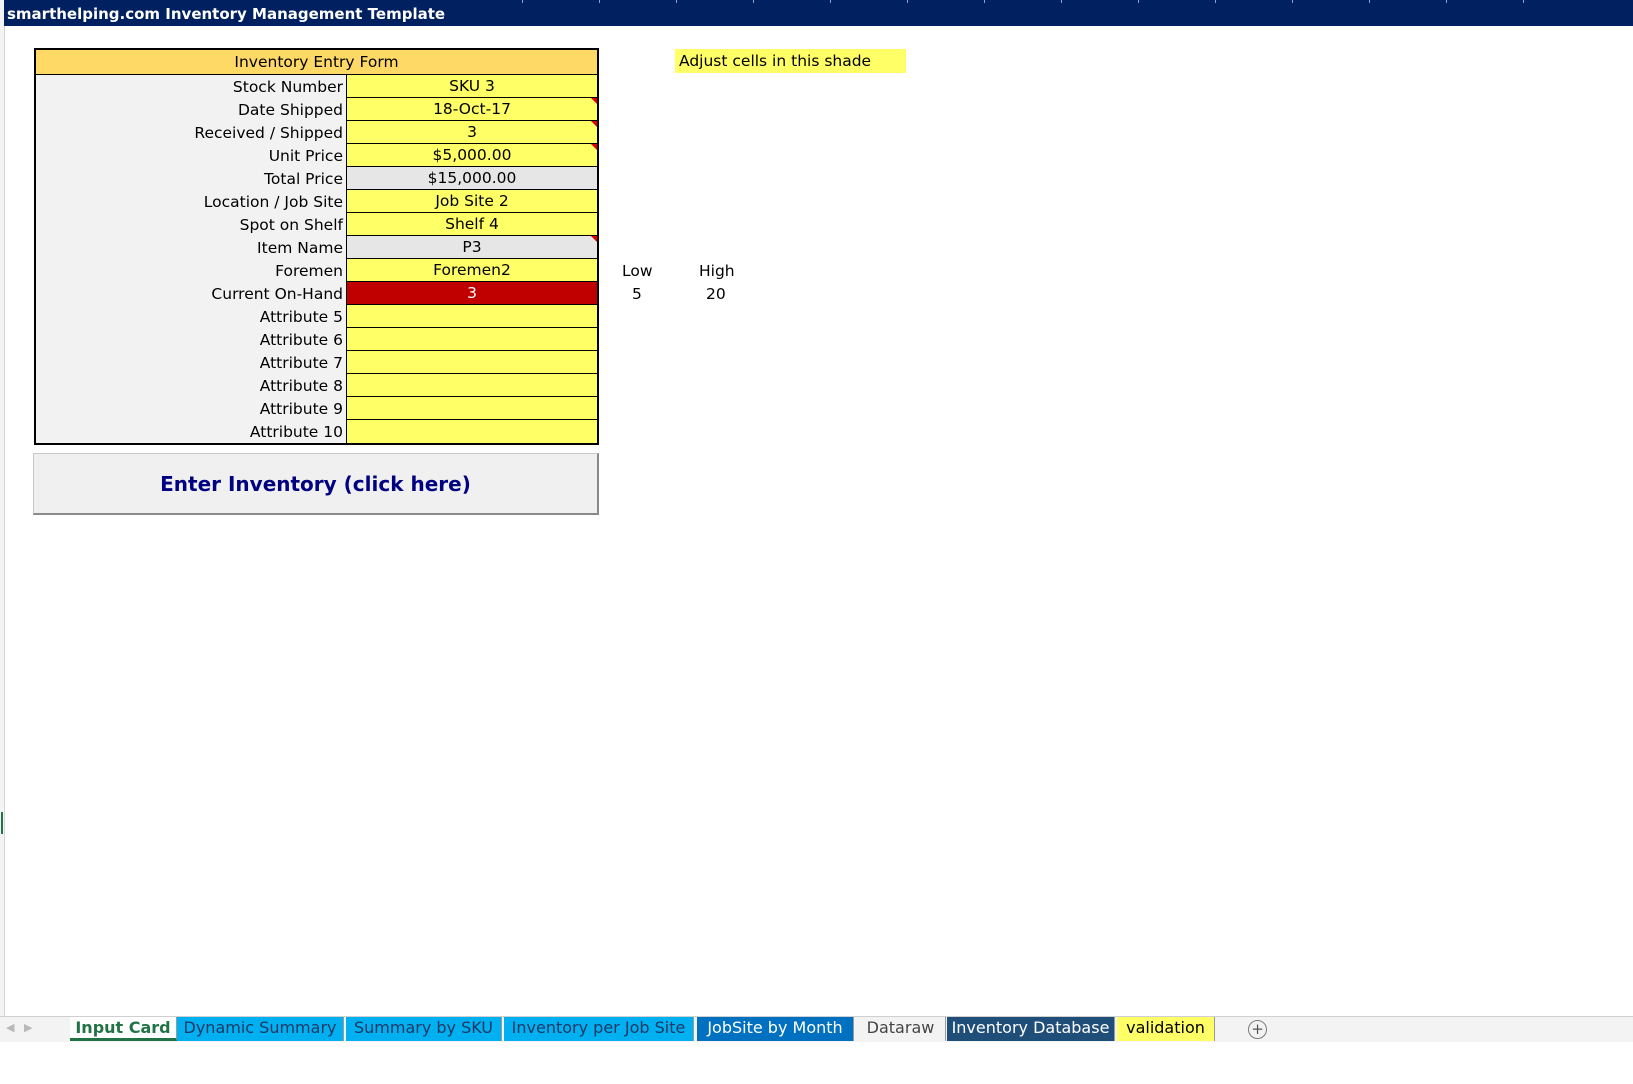 Image resolution: width=1633 pixels, height=1084 pixels. Describe the element at coordinates (472, 408) in the screenshot. I see `attribute-9-cell` at that location.